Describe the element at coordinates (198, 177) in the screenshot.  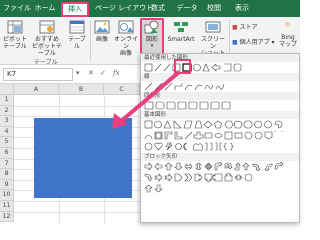
I see `right-arrow-callout-icon` at that location.